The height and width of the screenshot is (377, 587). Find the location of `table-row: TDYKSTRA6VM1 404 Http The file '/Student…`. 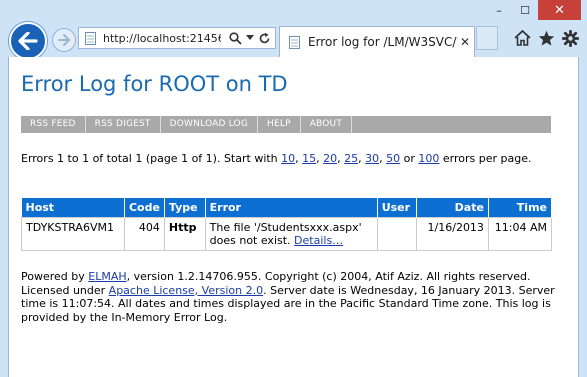

table-row: TDYKSTRA6VM1 404 Http The file '/Student… is located at coordinates (287, 234).